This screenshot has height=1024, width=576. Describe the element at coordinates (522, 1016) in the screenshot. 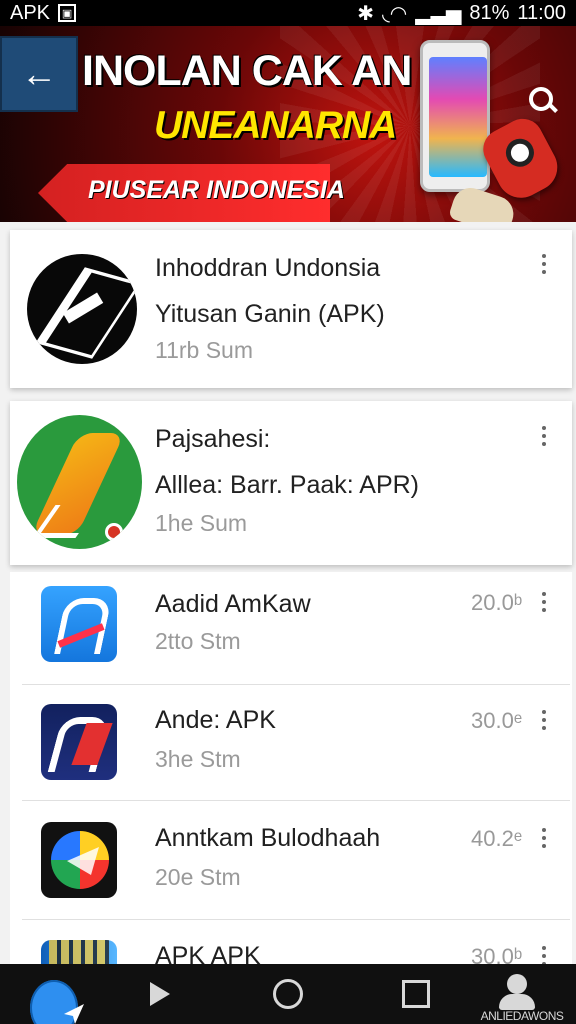

I see `profile-label: ANLIEDAWONS` at that location.